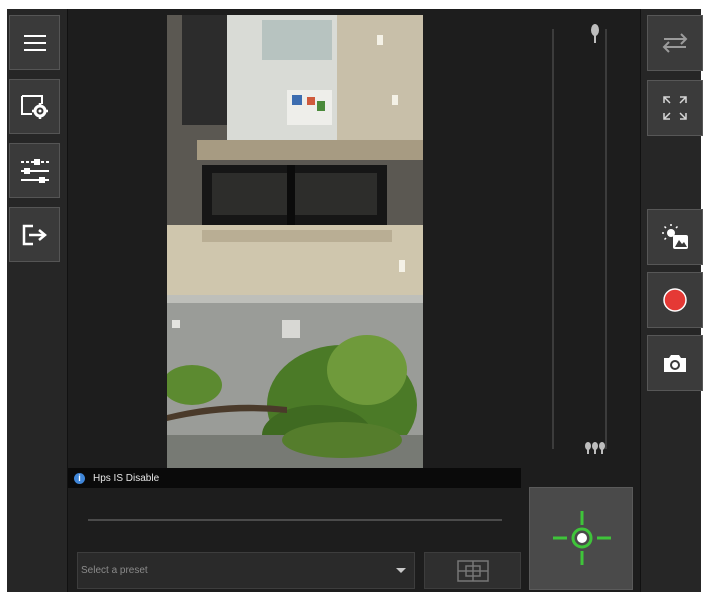  I want to click on fullscreen-expand-icon, so click(675, 108).